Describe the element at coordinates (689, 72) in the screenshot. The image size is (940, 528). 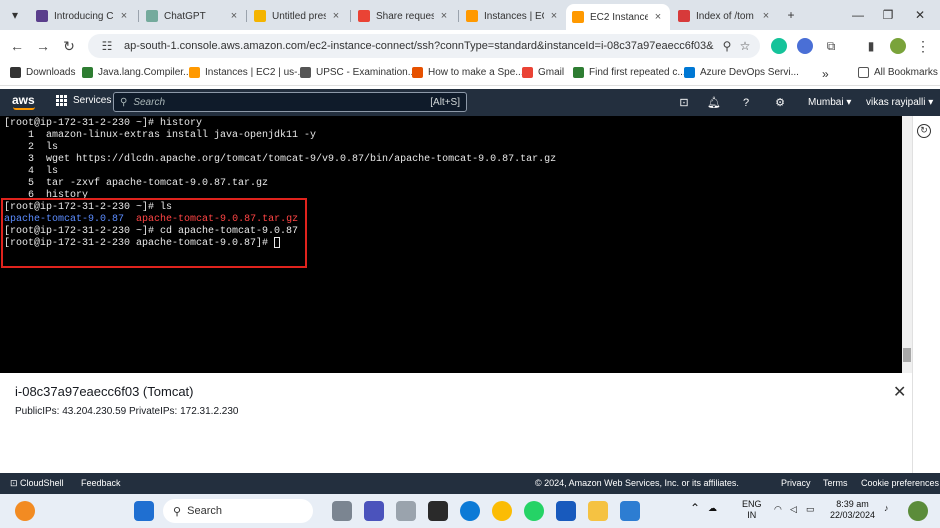
I see `microsoft-icon` at that location.